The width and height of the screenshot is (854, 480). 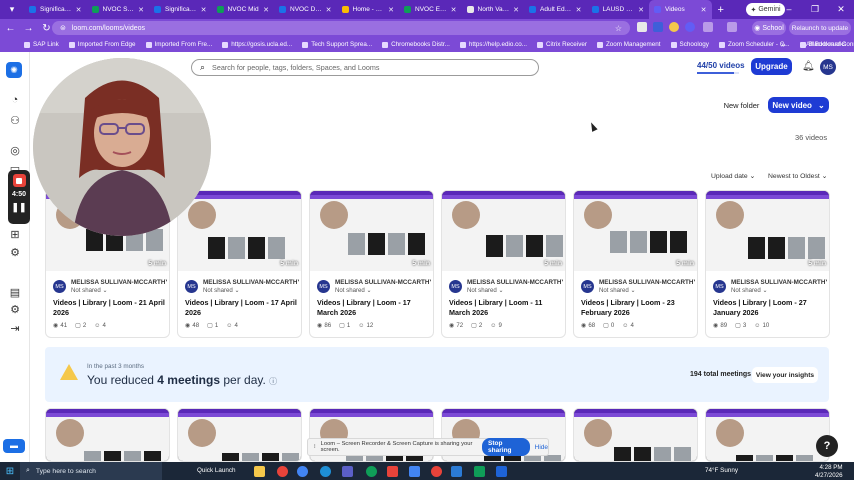 I want to click on browser-tab: Videos ✕, so click(x=680, y=9).